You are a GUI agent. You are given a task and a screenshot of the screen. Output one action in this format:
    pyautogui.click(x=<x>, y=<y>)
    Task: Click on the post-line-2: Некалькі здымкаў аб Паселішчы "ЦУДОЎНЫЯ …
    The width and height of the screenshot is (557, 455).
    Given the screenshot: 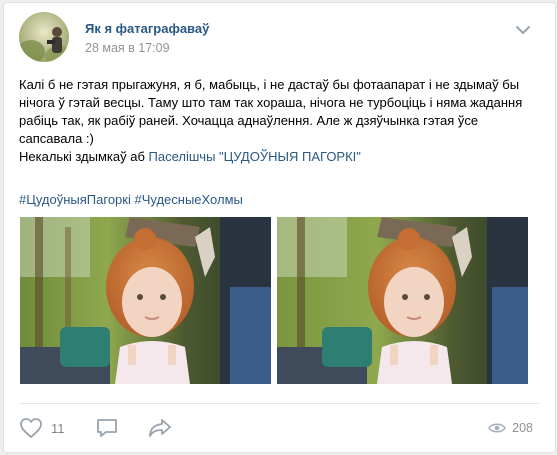 What is the action you would take?
    pyautogui.click(x=281, y=157)
    